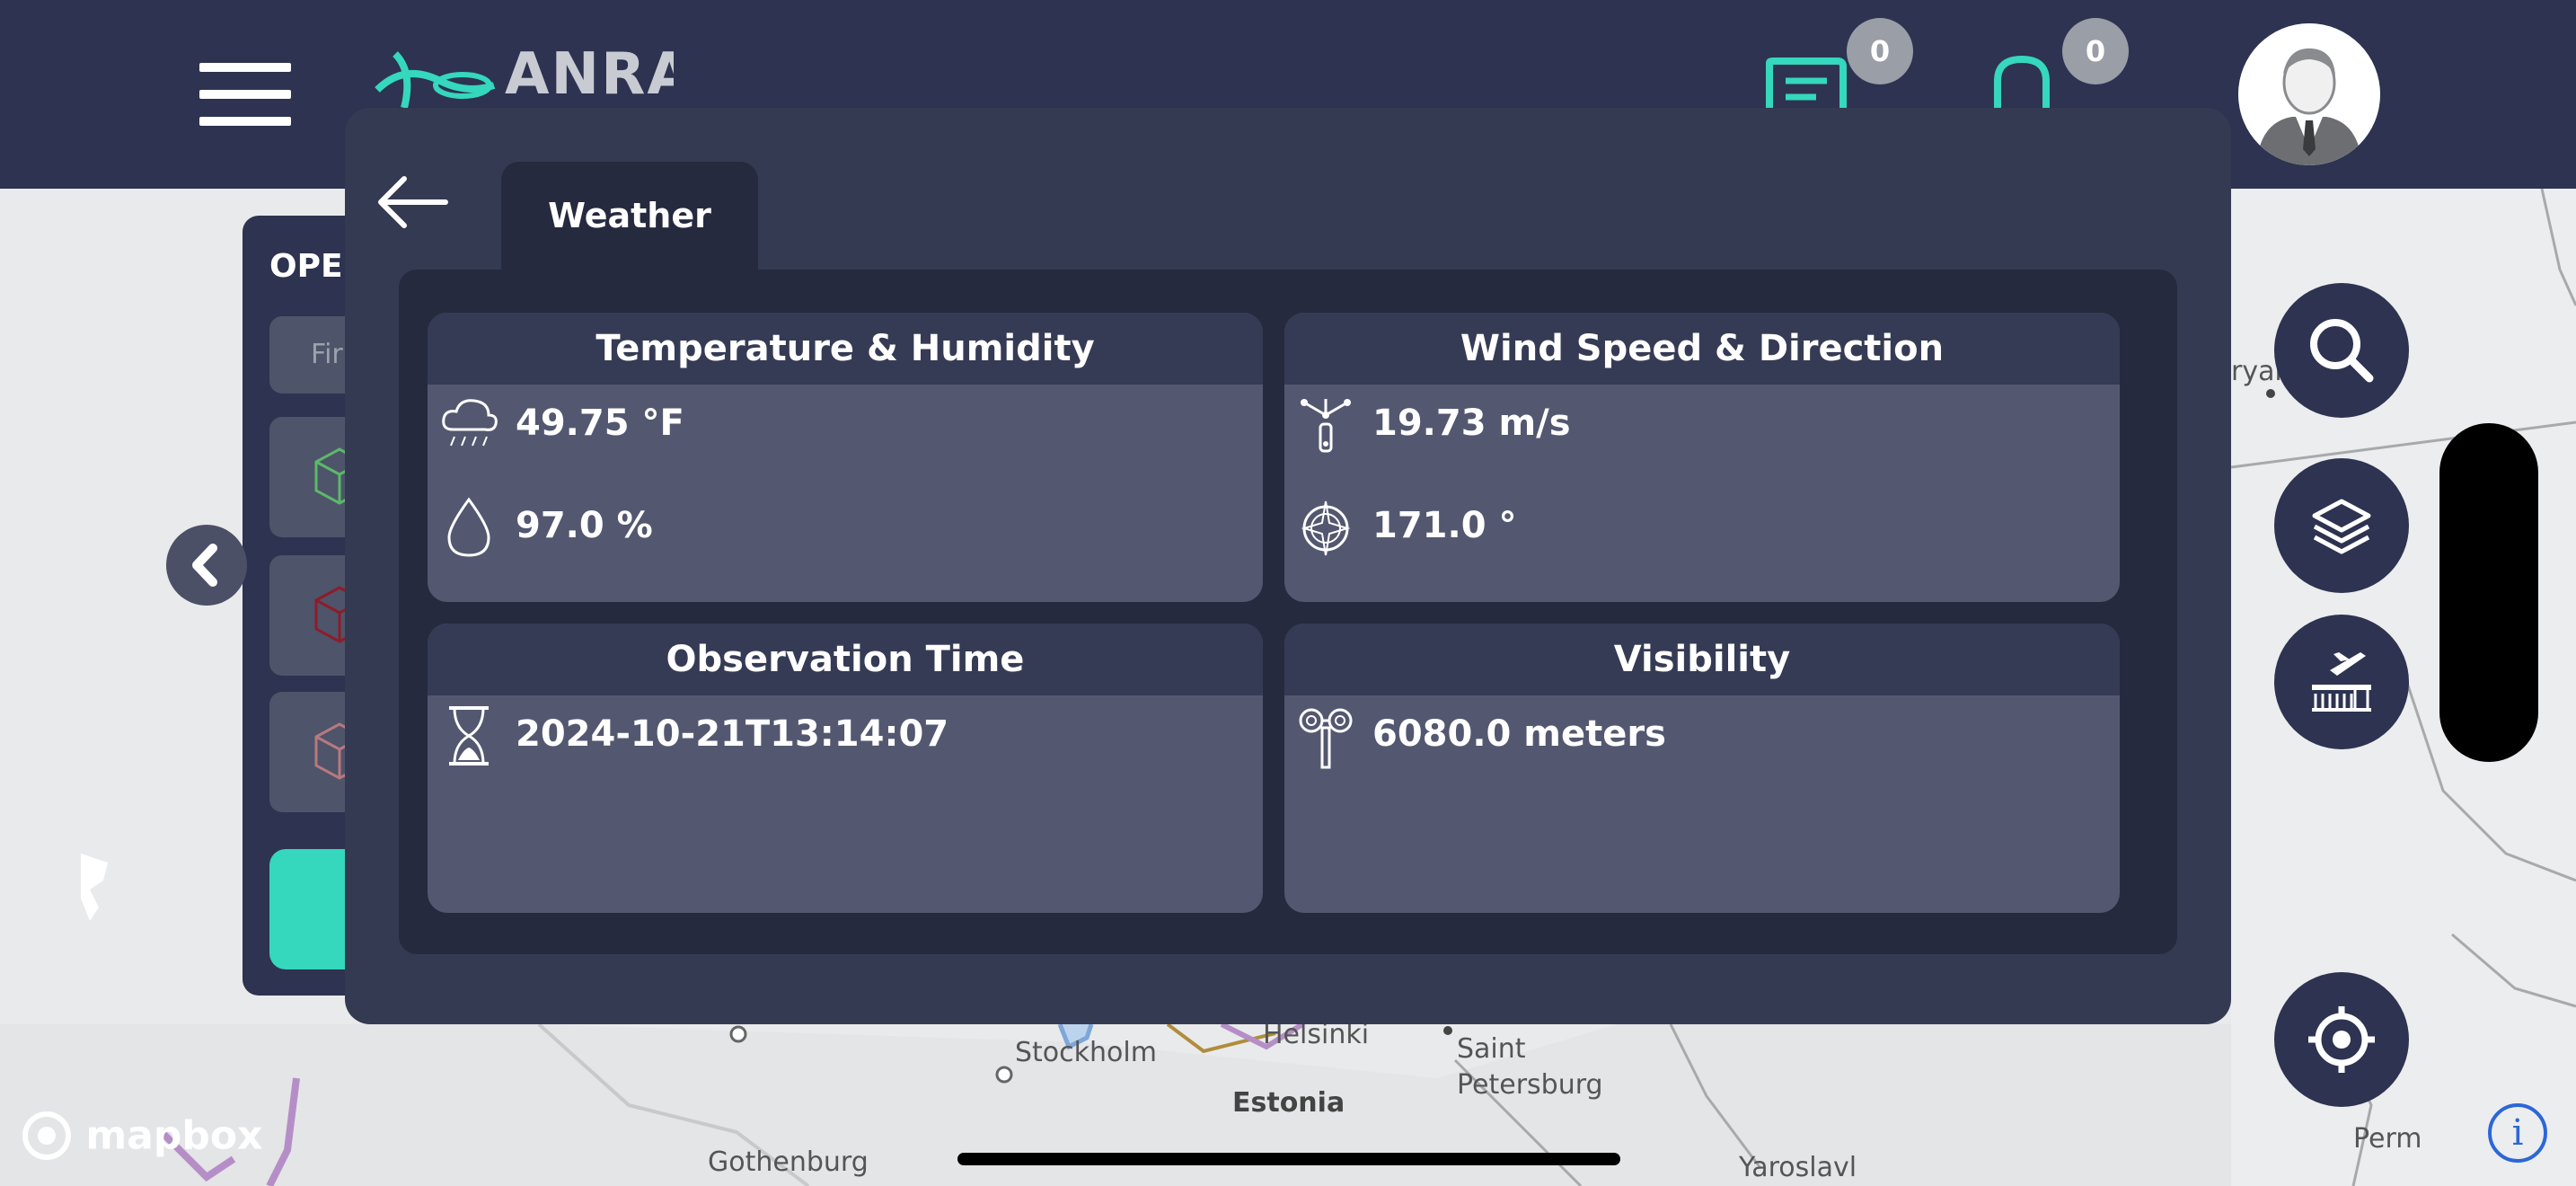 The image size is (2576, 1186). What do you see at coordinates (1086, 1052) in the screenshot?
I see `map-label-stockholm: Stockholm` at bounding box center [1086, 1052].